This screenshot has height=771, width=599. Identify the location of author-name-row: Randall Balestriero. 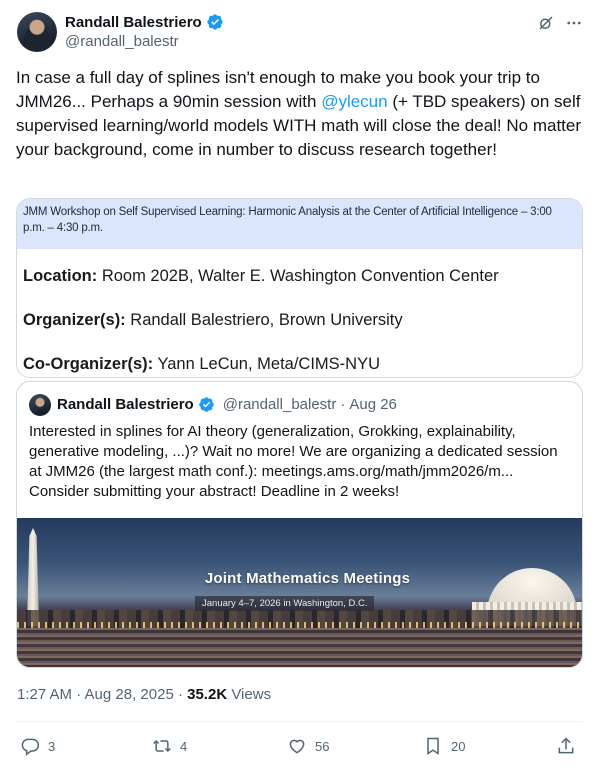
(144, 22).